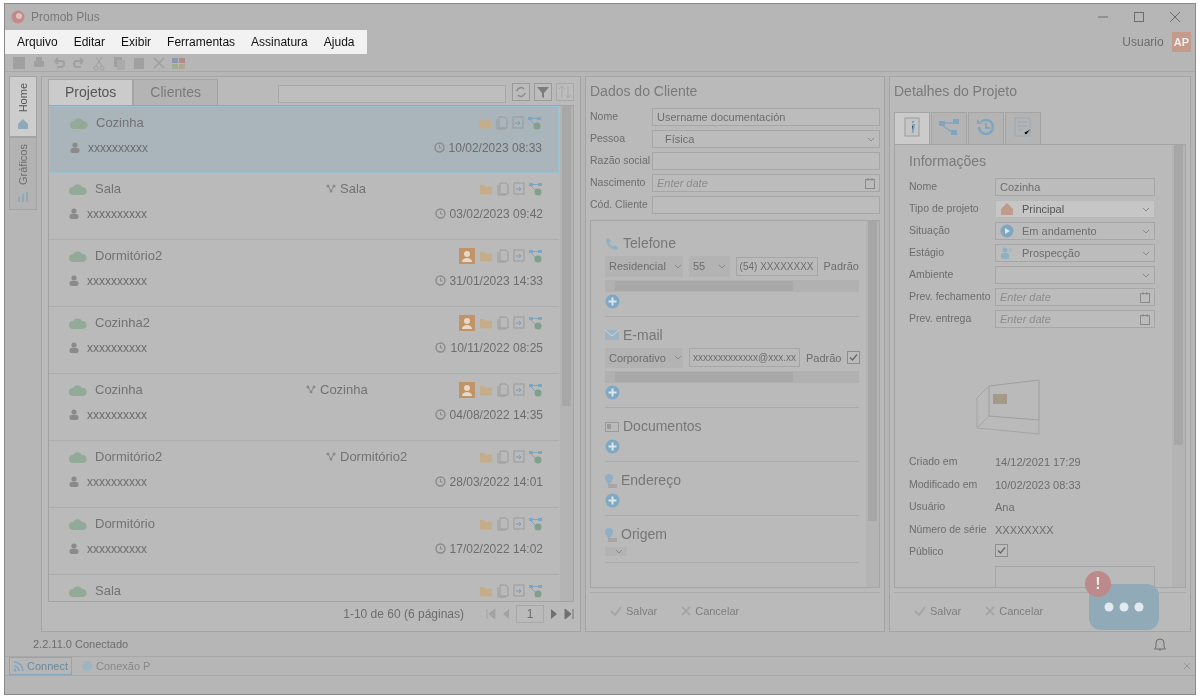 This screenshot has height=698, width=1200. I want to click on filter-icon, so click(543, 92).